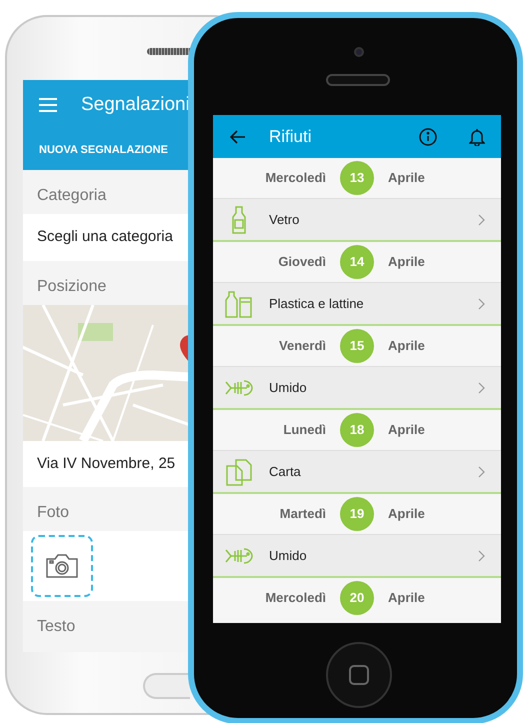 This screenshot has width=525, height=723. Describe the element at coordinates (72, 196) in the screenshot. I see `section-header: Categoria` at that location.